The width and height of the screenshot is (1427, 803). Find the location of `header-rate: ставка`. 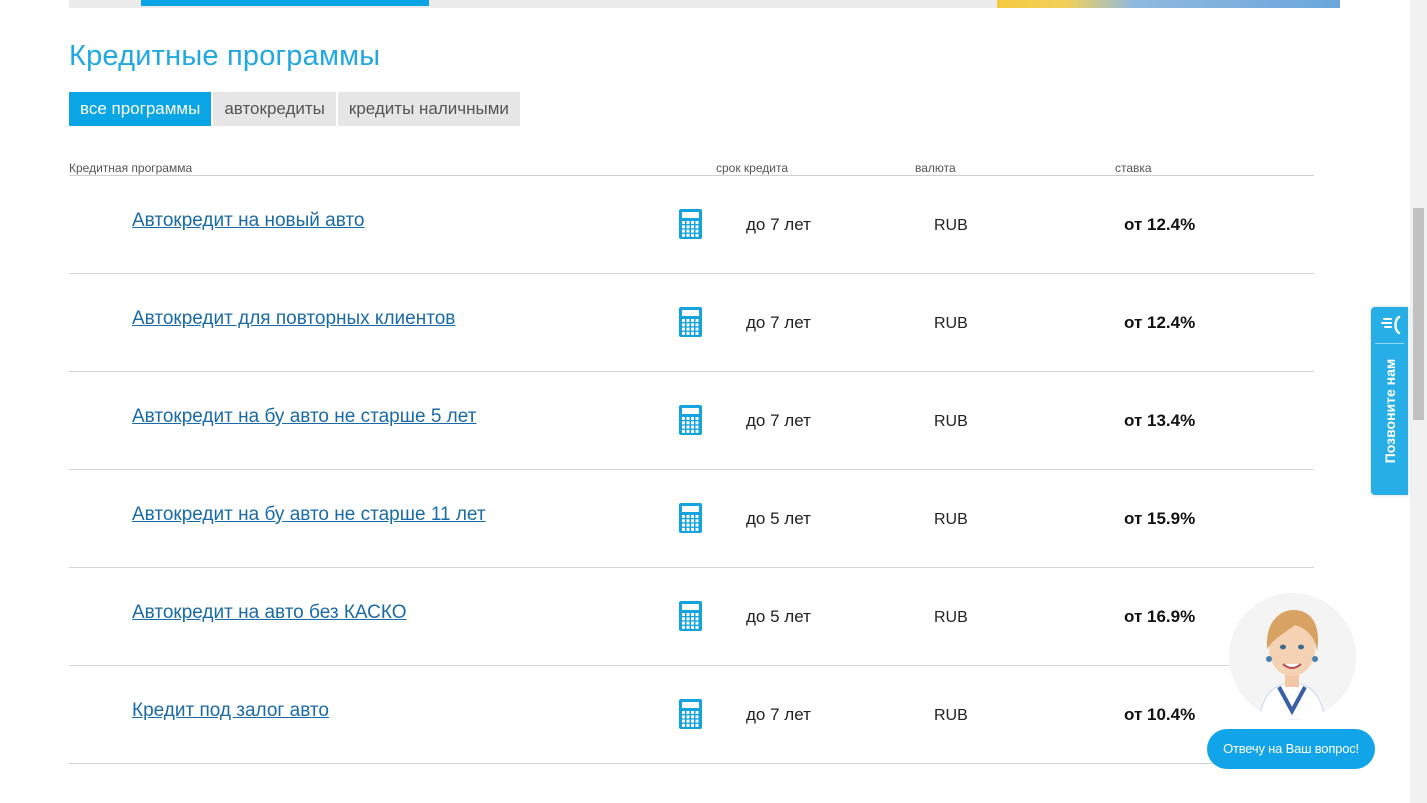

header-rate: ставка is located at coordinates (1133, 168).